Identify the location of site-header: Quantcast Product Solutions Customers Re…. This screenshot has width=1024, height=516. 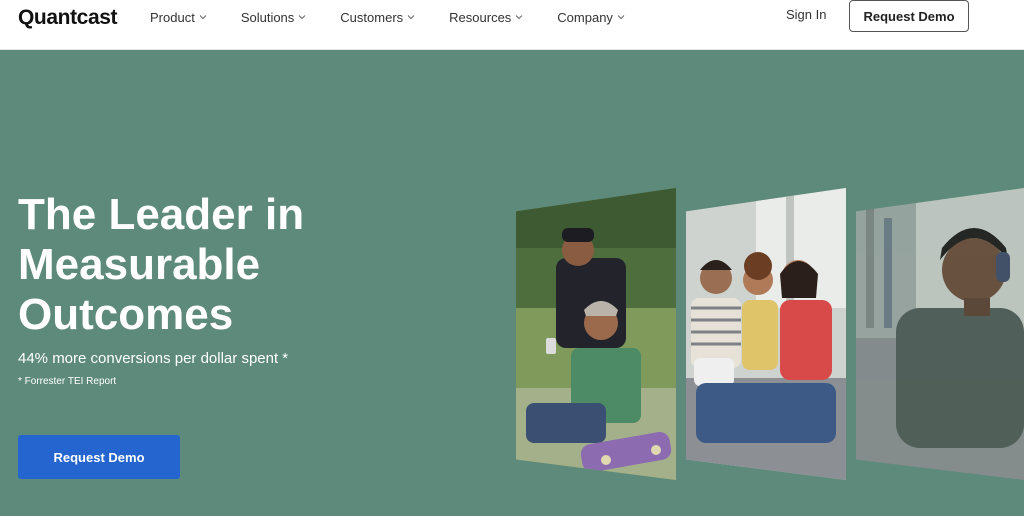
(512, 25).